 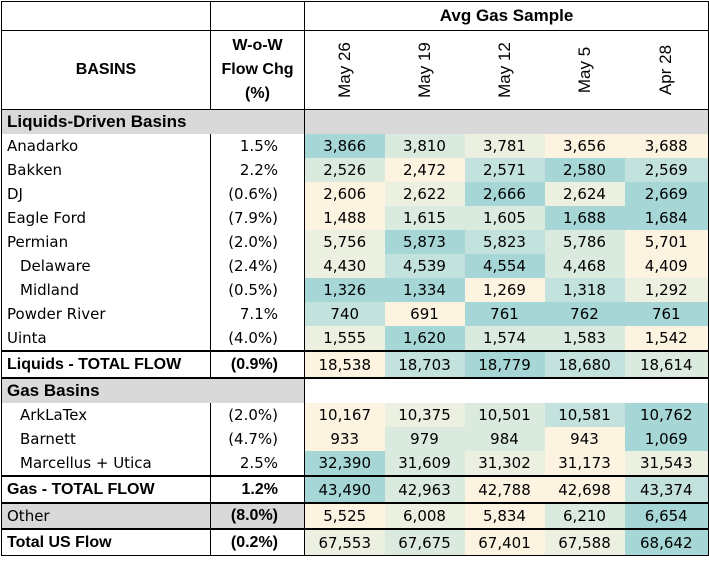 I want to click on flow-value: 10,501, so click(x=504, y=415).